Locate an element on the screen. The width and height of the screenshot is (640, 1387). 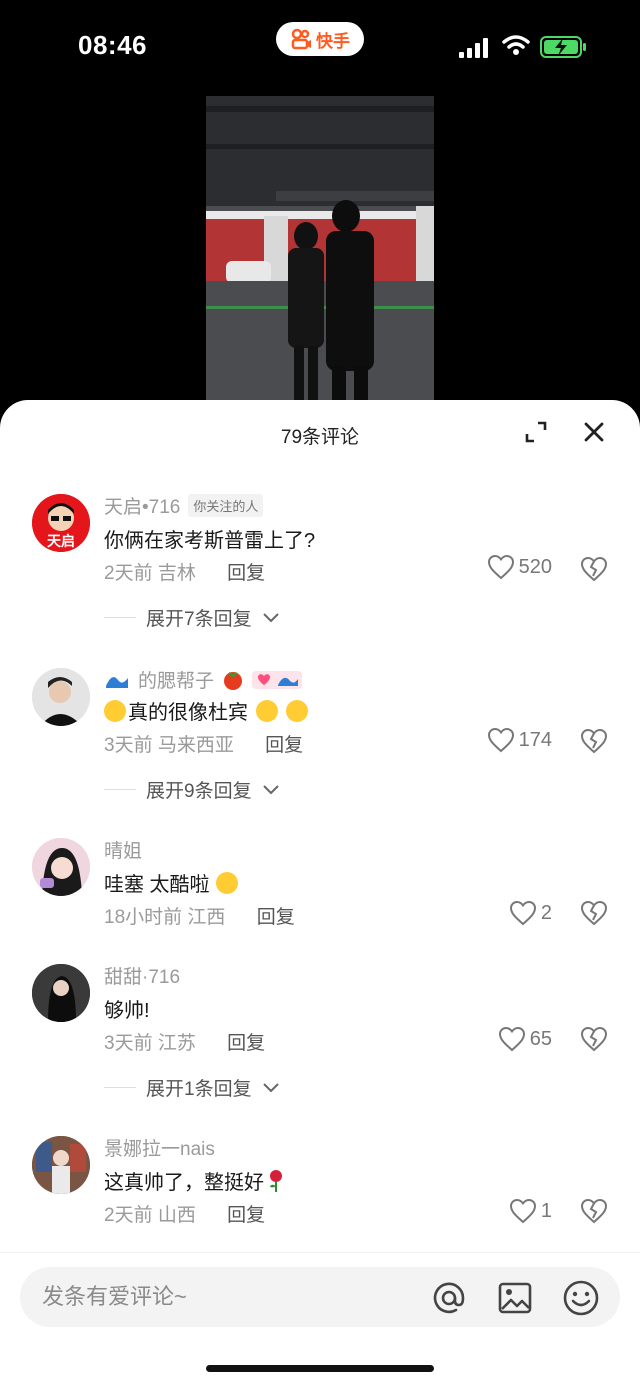
fullscreen-expand-icon is located at coordinates (536, 432).